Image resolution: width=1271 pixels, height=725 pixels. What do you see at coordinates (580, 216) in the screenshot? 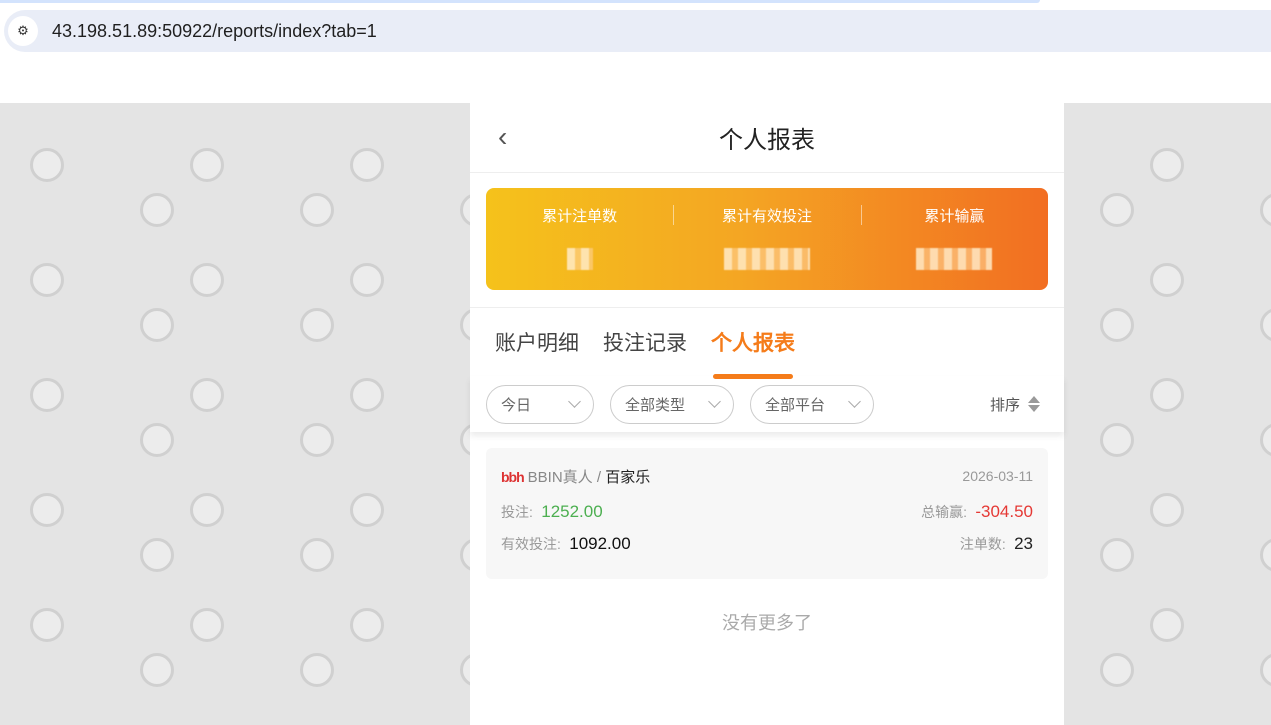
I see `summary-label: 累计注单数` at bounding box center [580, 216].